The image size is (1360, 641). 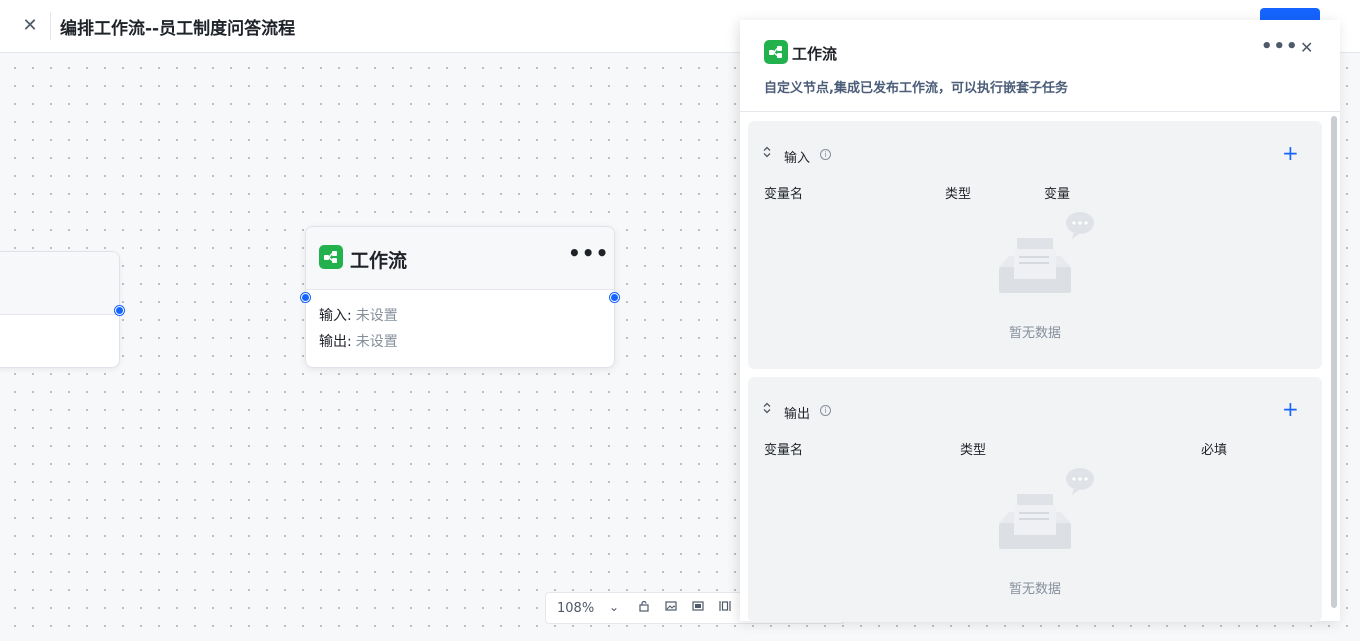 What do you see at coordinates (119, 310) in the screenshot?
I see `previous-node-output-port` at bounding box center [119, 310].